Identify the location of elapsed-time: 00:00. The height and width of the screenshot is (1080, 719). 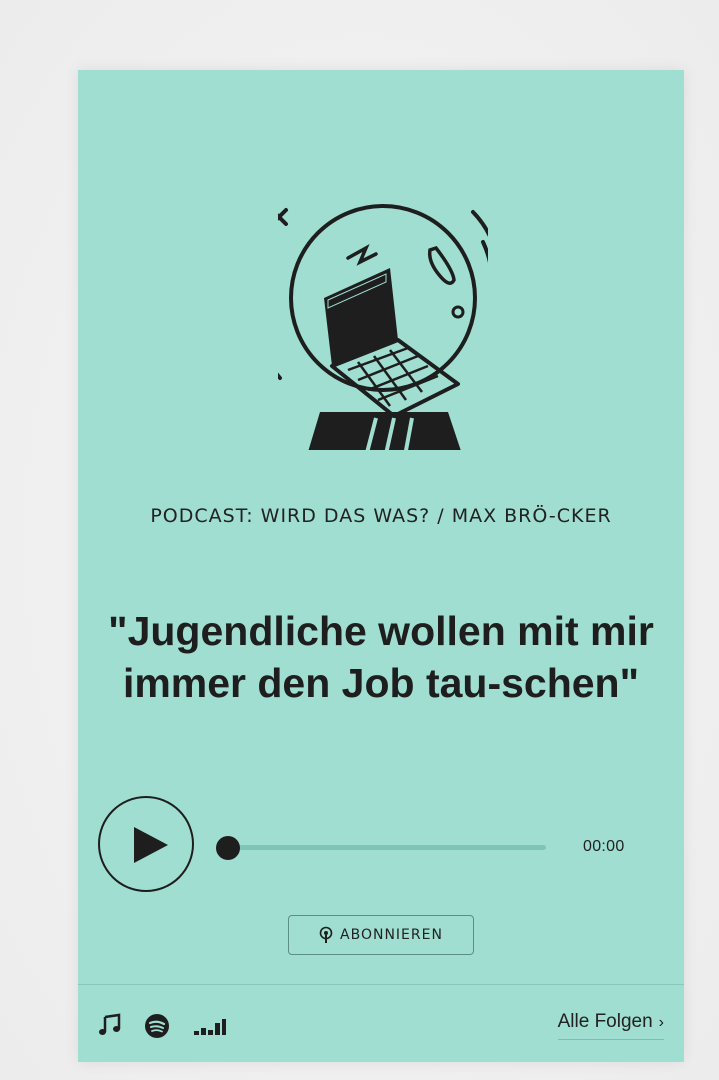
(604, 846).